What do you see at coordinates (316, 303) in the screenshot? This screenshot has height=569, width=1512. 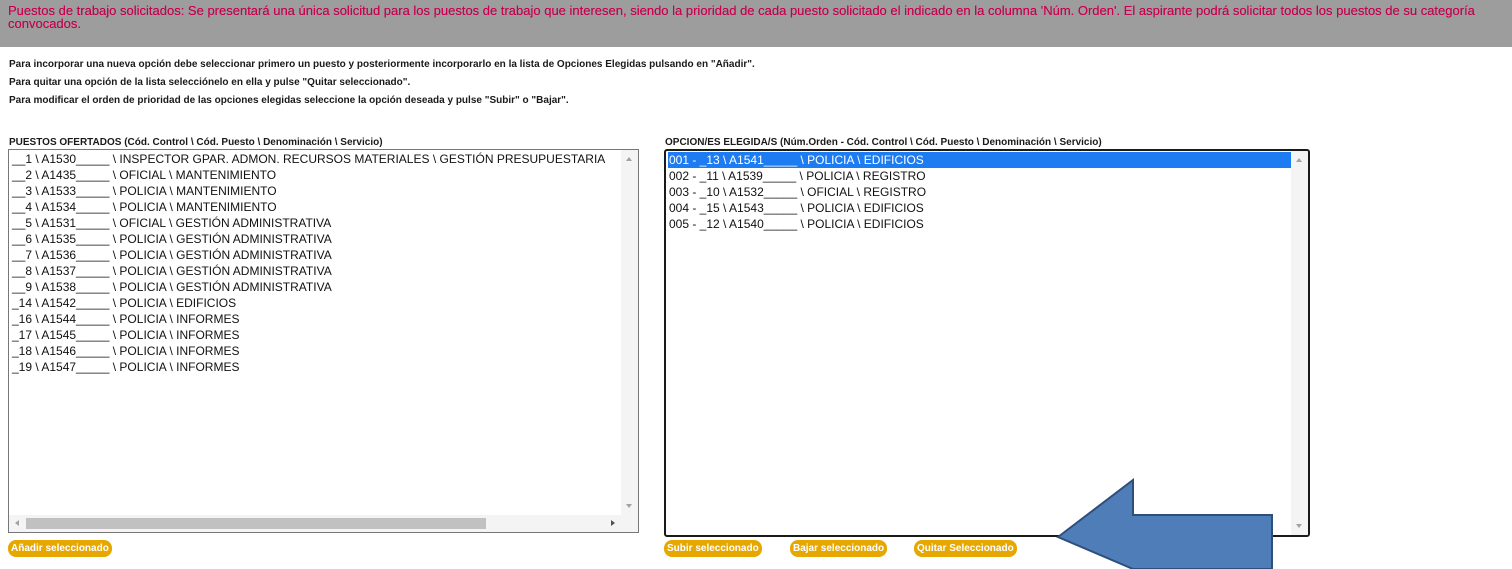 I see `list-item: _14 \ A1542_____ \ POLICIA \ EDIFICIOS` at bounding box center [316, 303].